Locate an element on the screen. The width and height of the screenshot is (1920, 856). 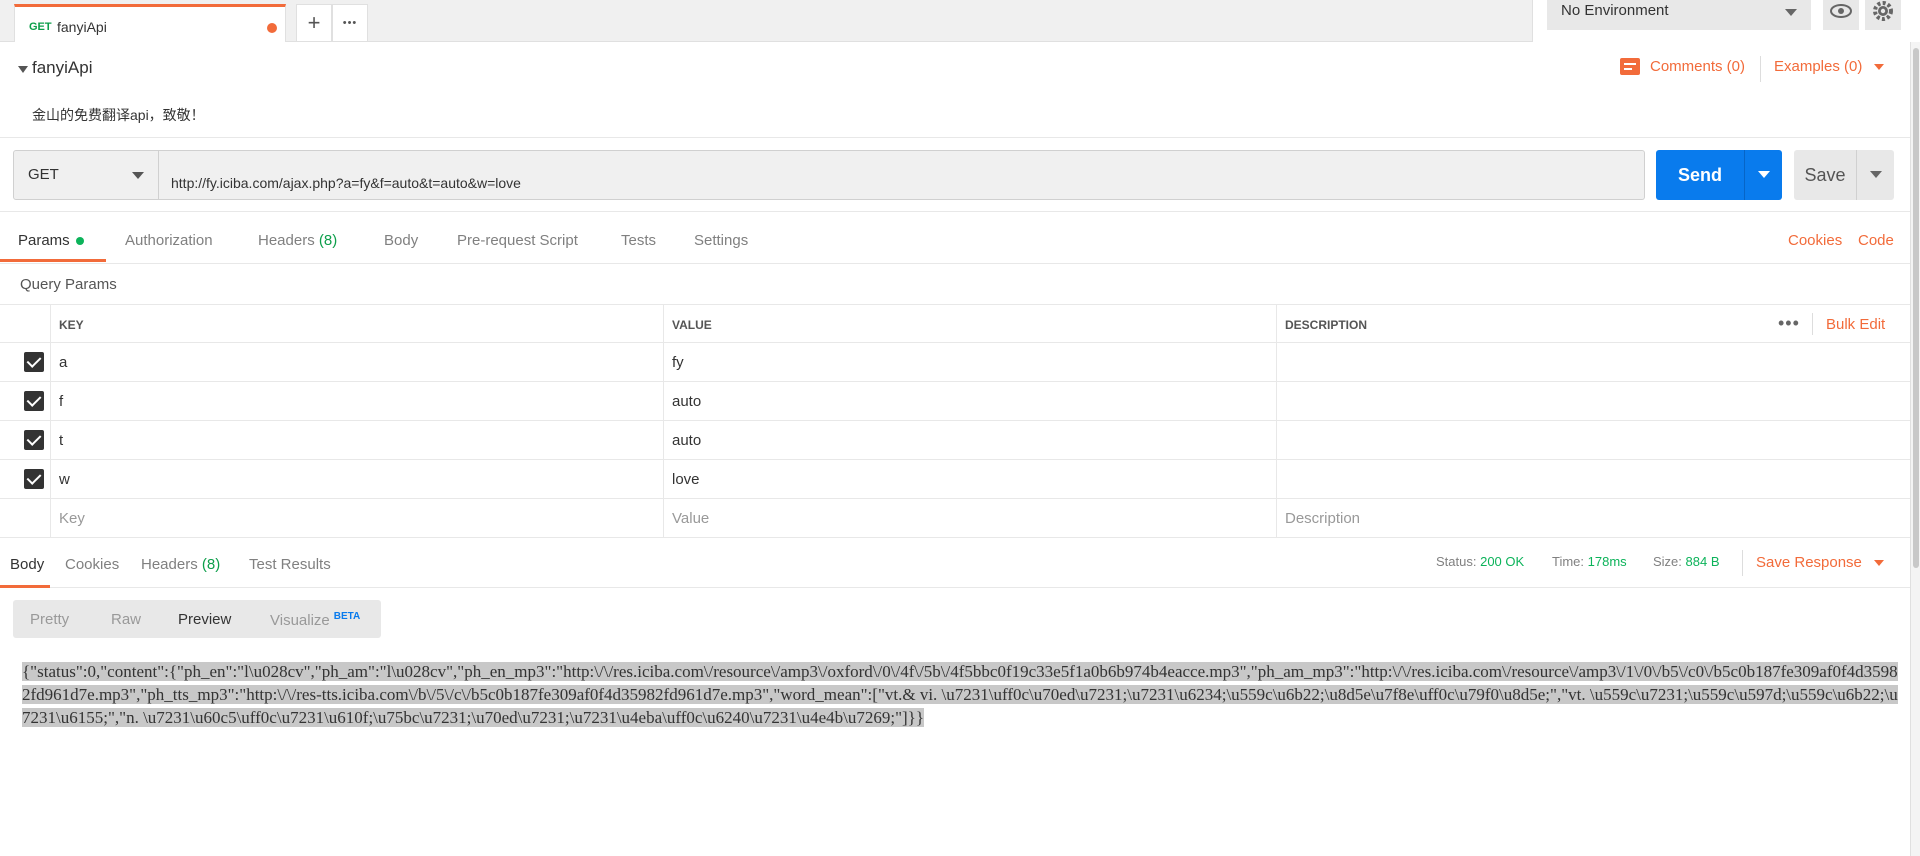
collapse-caret-icon is located at coordinates (23, 69).